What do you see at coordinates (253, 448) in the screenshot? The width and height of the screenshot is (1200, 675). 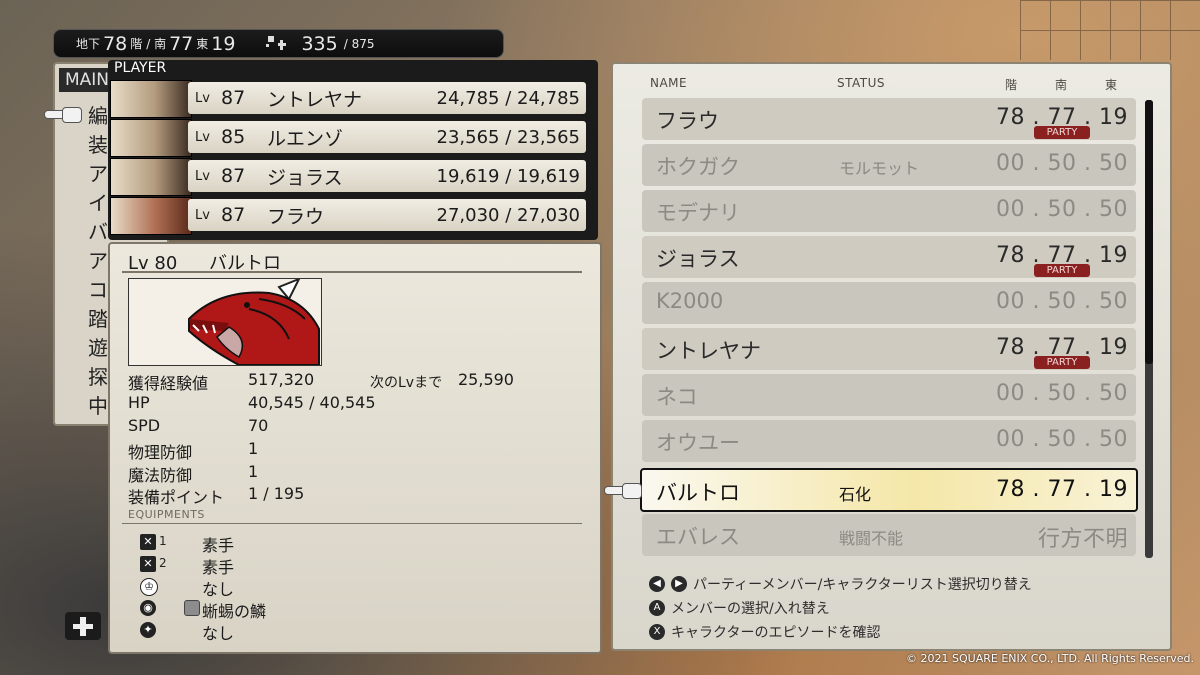 I see `pdef-value: 1` at bounding box center [253, 448].